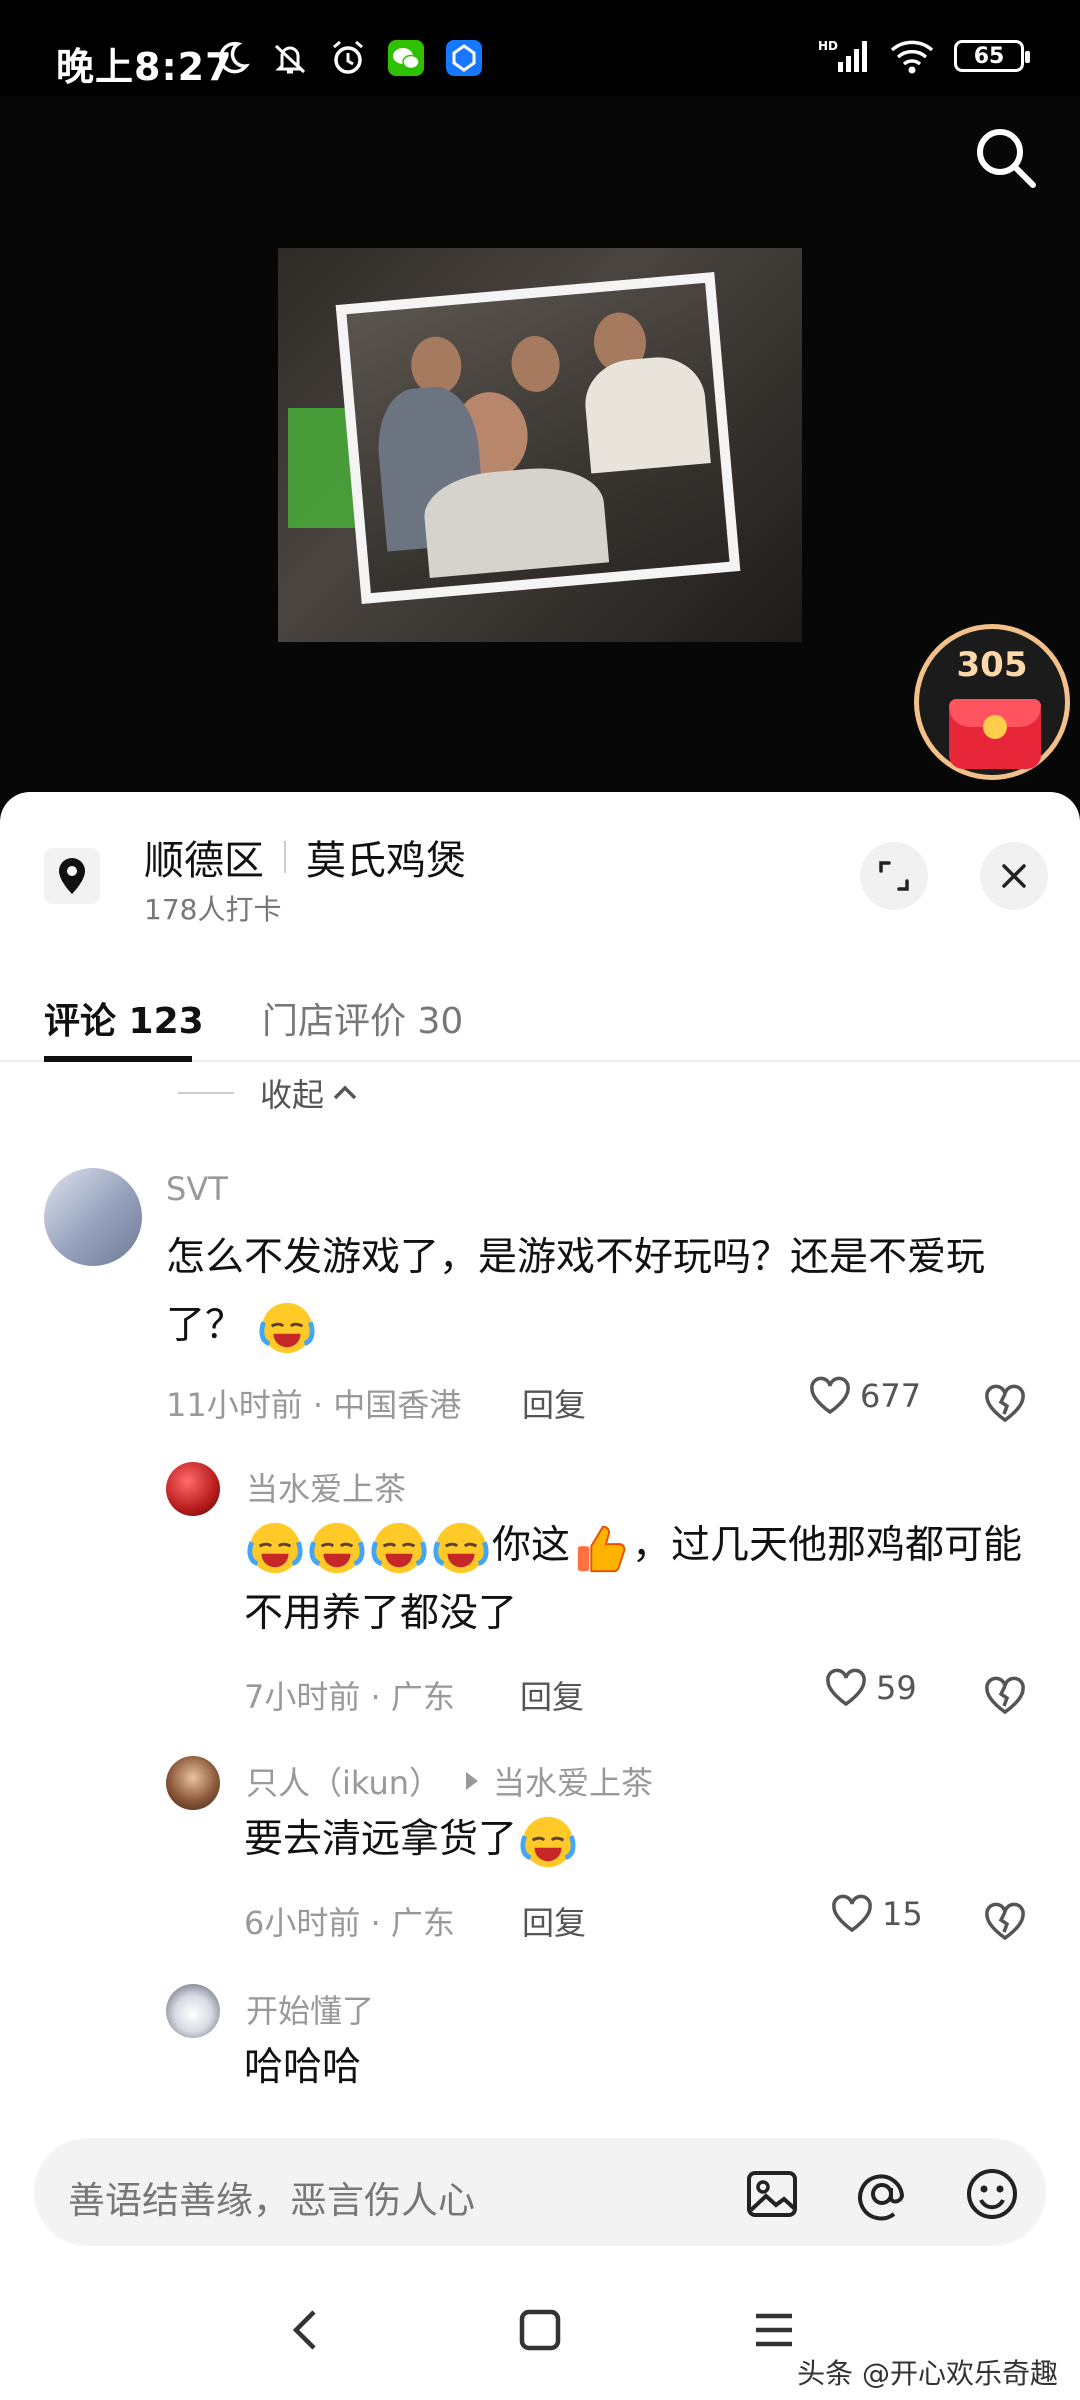 This screenshot has width=1080, height=2400. What do you see at coordinates (472, 1781) in the screenshot?
I see `reply-arrow-icon` at bounding box center [472, 1781].